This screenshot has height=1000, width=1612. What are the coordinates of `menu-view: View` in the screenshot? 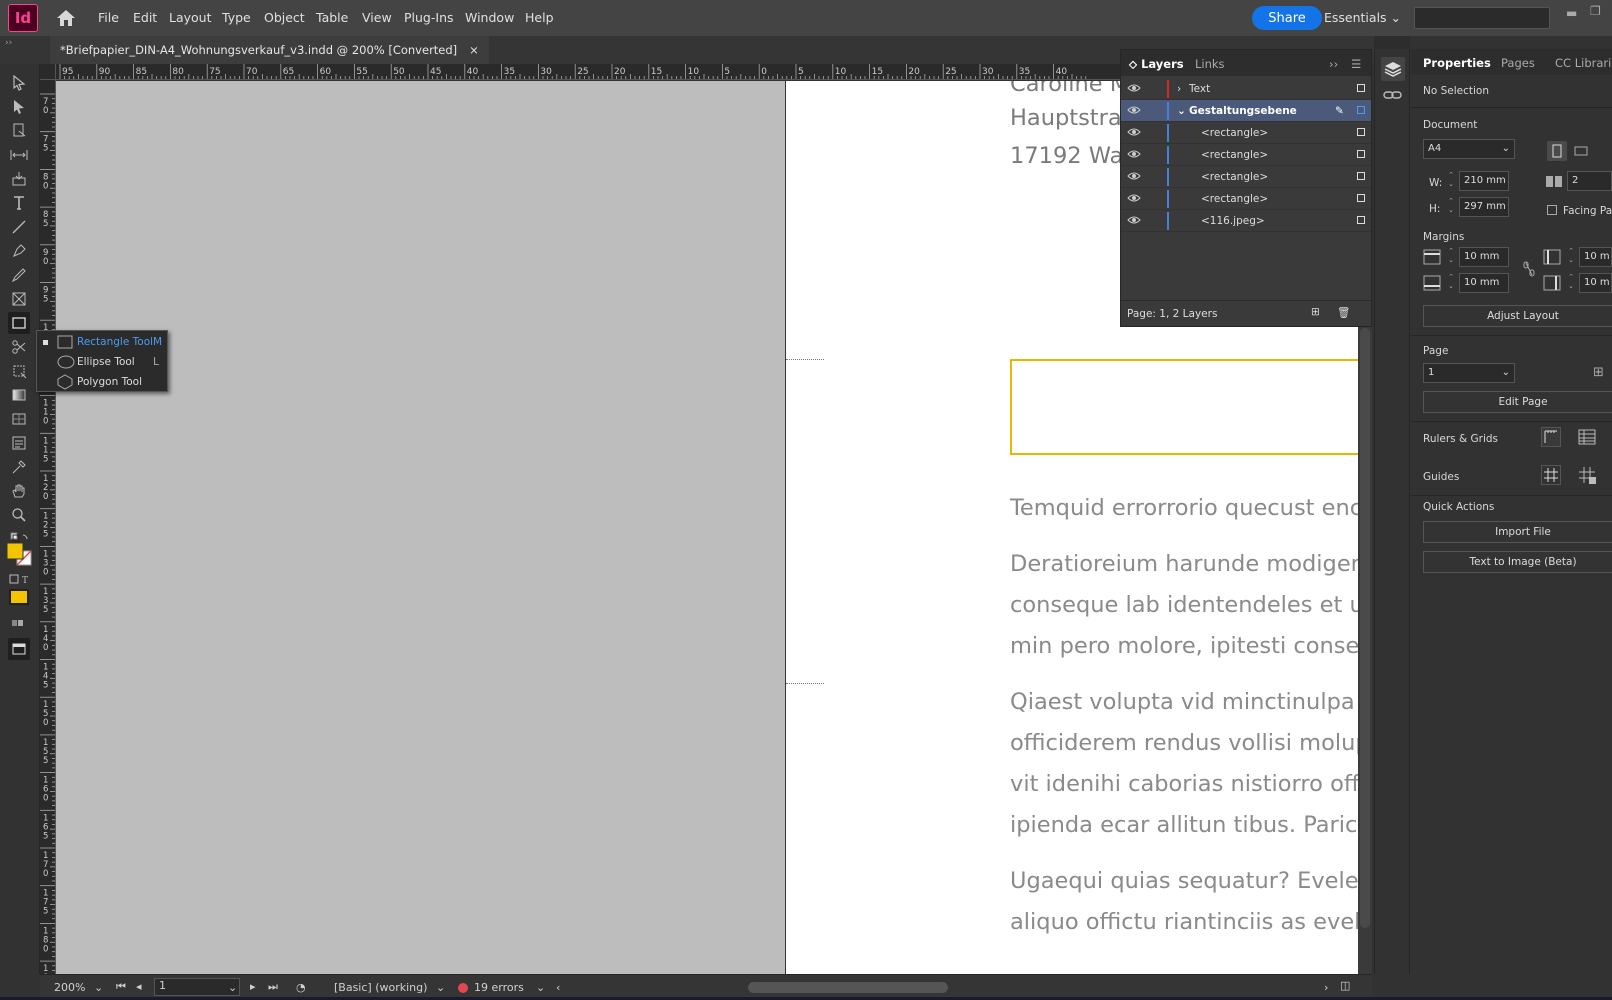 It's located at (377, 17).